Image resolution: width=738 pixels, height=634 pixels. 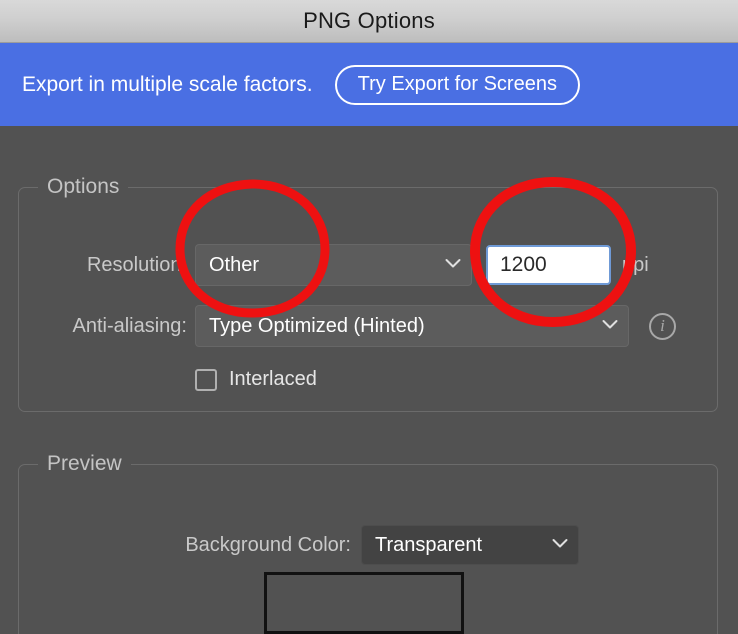 I want to click on background-color-select-value: Transparent, so click(x=429, y=544).